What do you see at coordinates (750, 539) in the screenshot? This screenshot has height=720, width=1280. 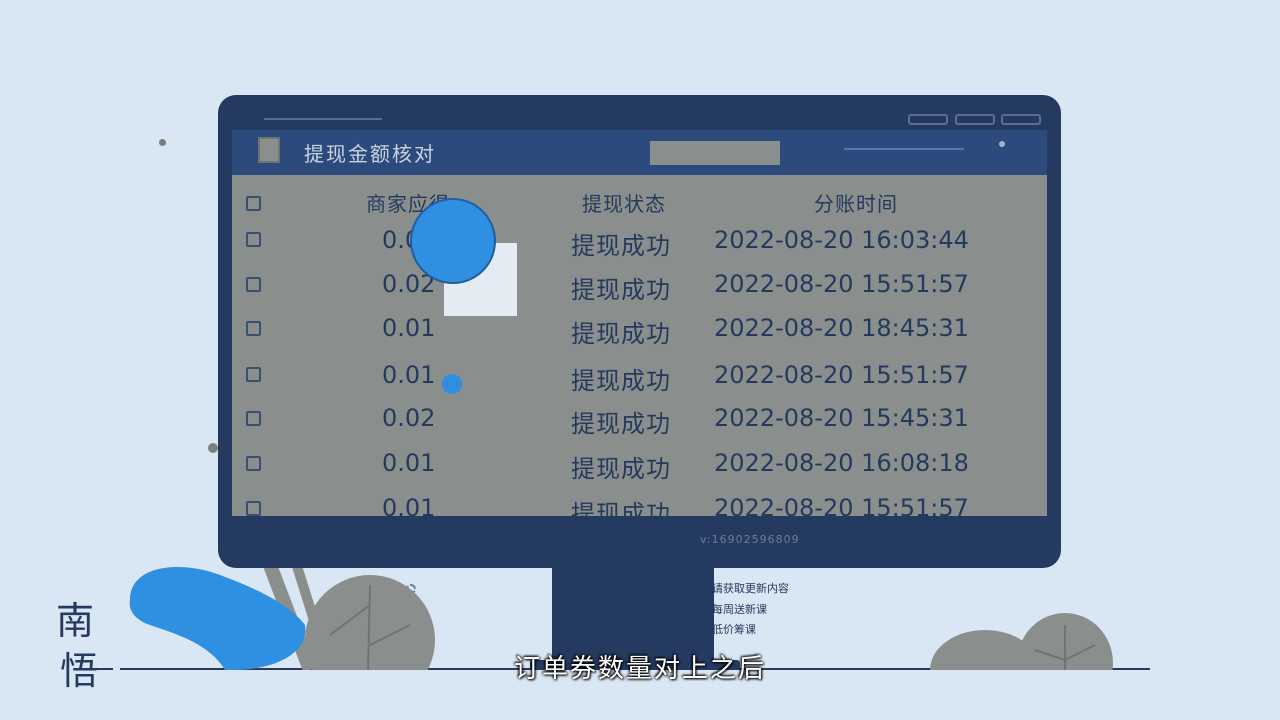 I see `watermark-text: v:16902596809` at bounding box center [750, 539].